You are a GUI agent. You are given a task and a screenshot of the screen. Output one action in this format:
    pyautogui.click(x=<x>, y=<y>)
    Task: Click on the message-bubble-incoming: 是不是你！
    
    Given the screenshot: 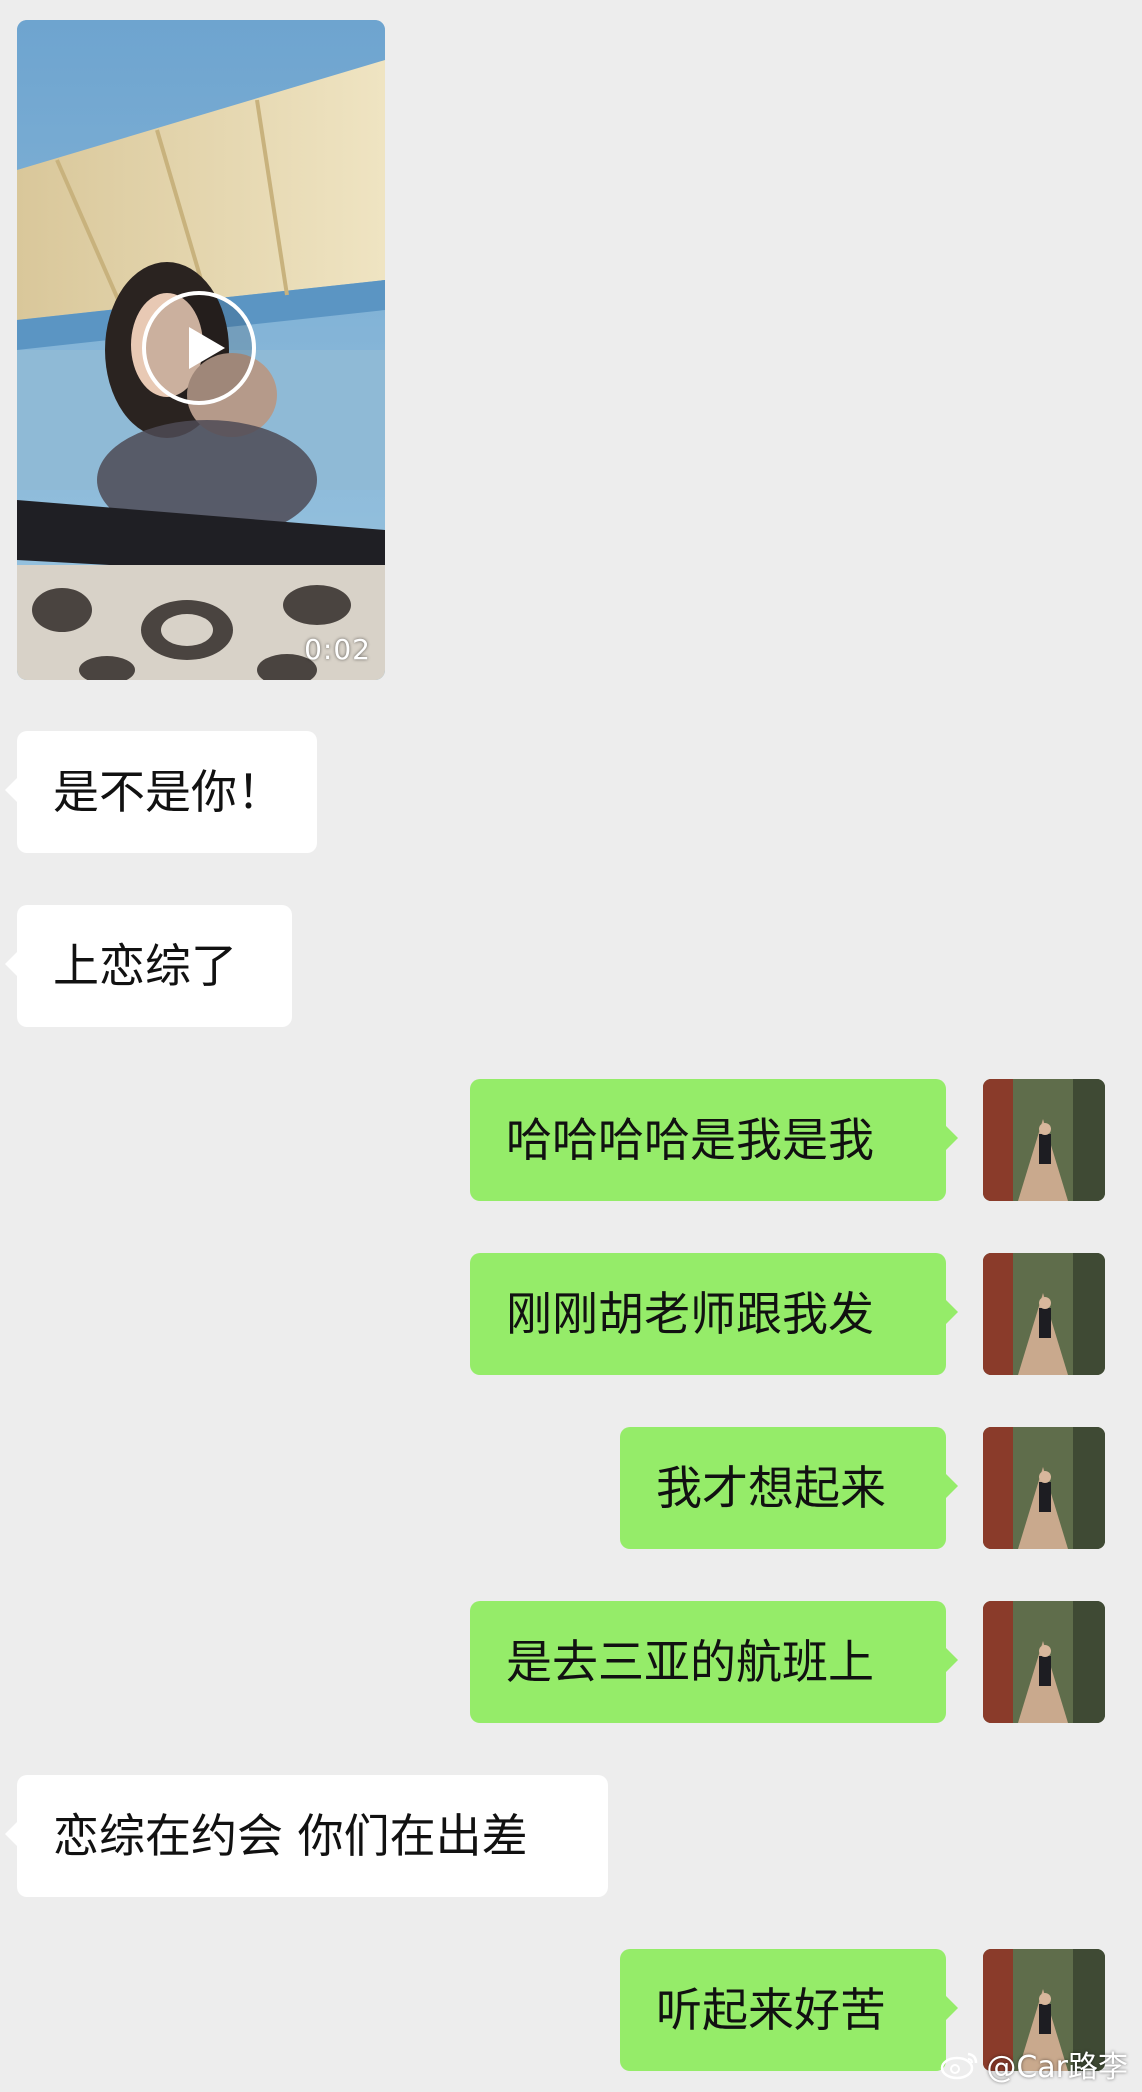 What is the action you would take?
    pyautogui.click(x=161, y=792)
    